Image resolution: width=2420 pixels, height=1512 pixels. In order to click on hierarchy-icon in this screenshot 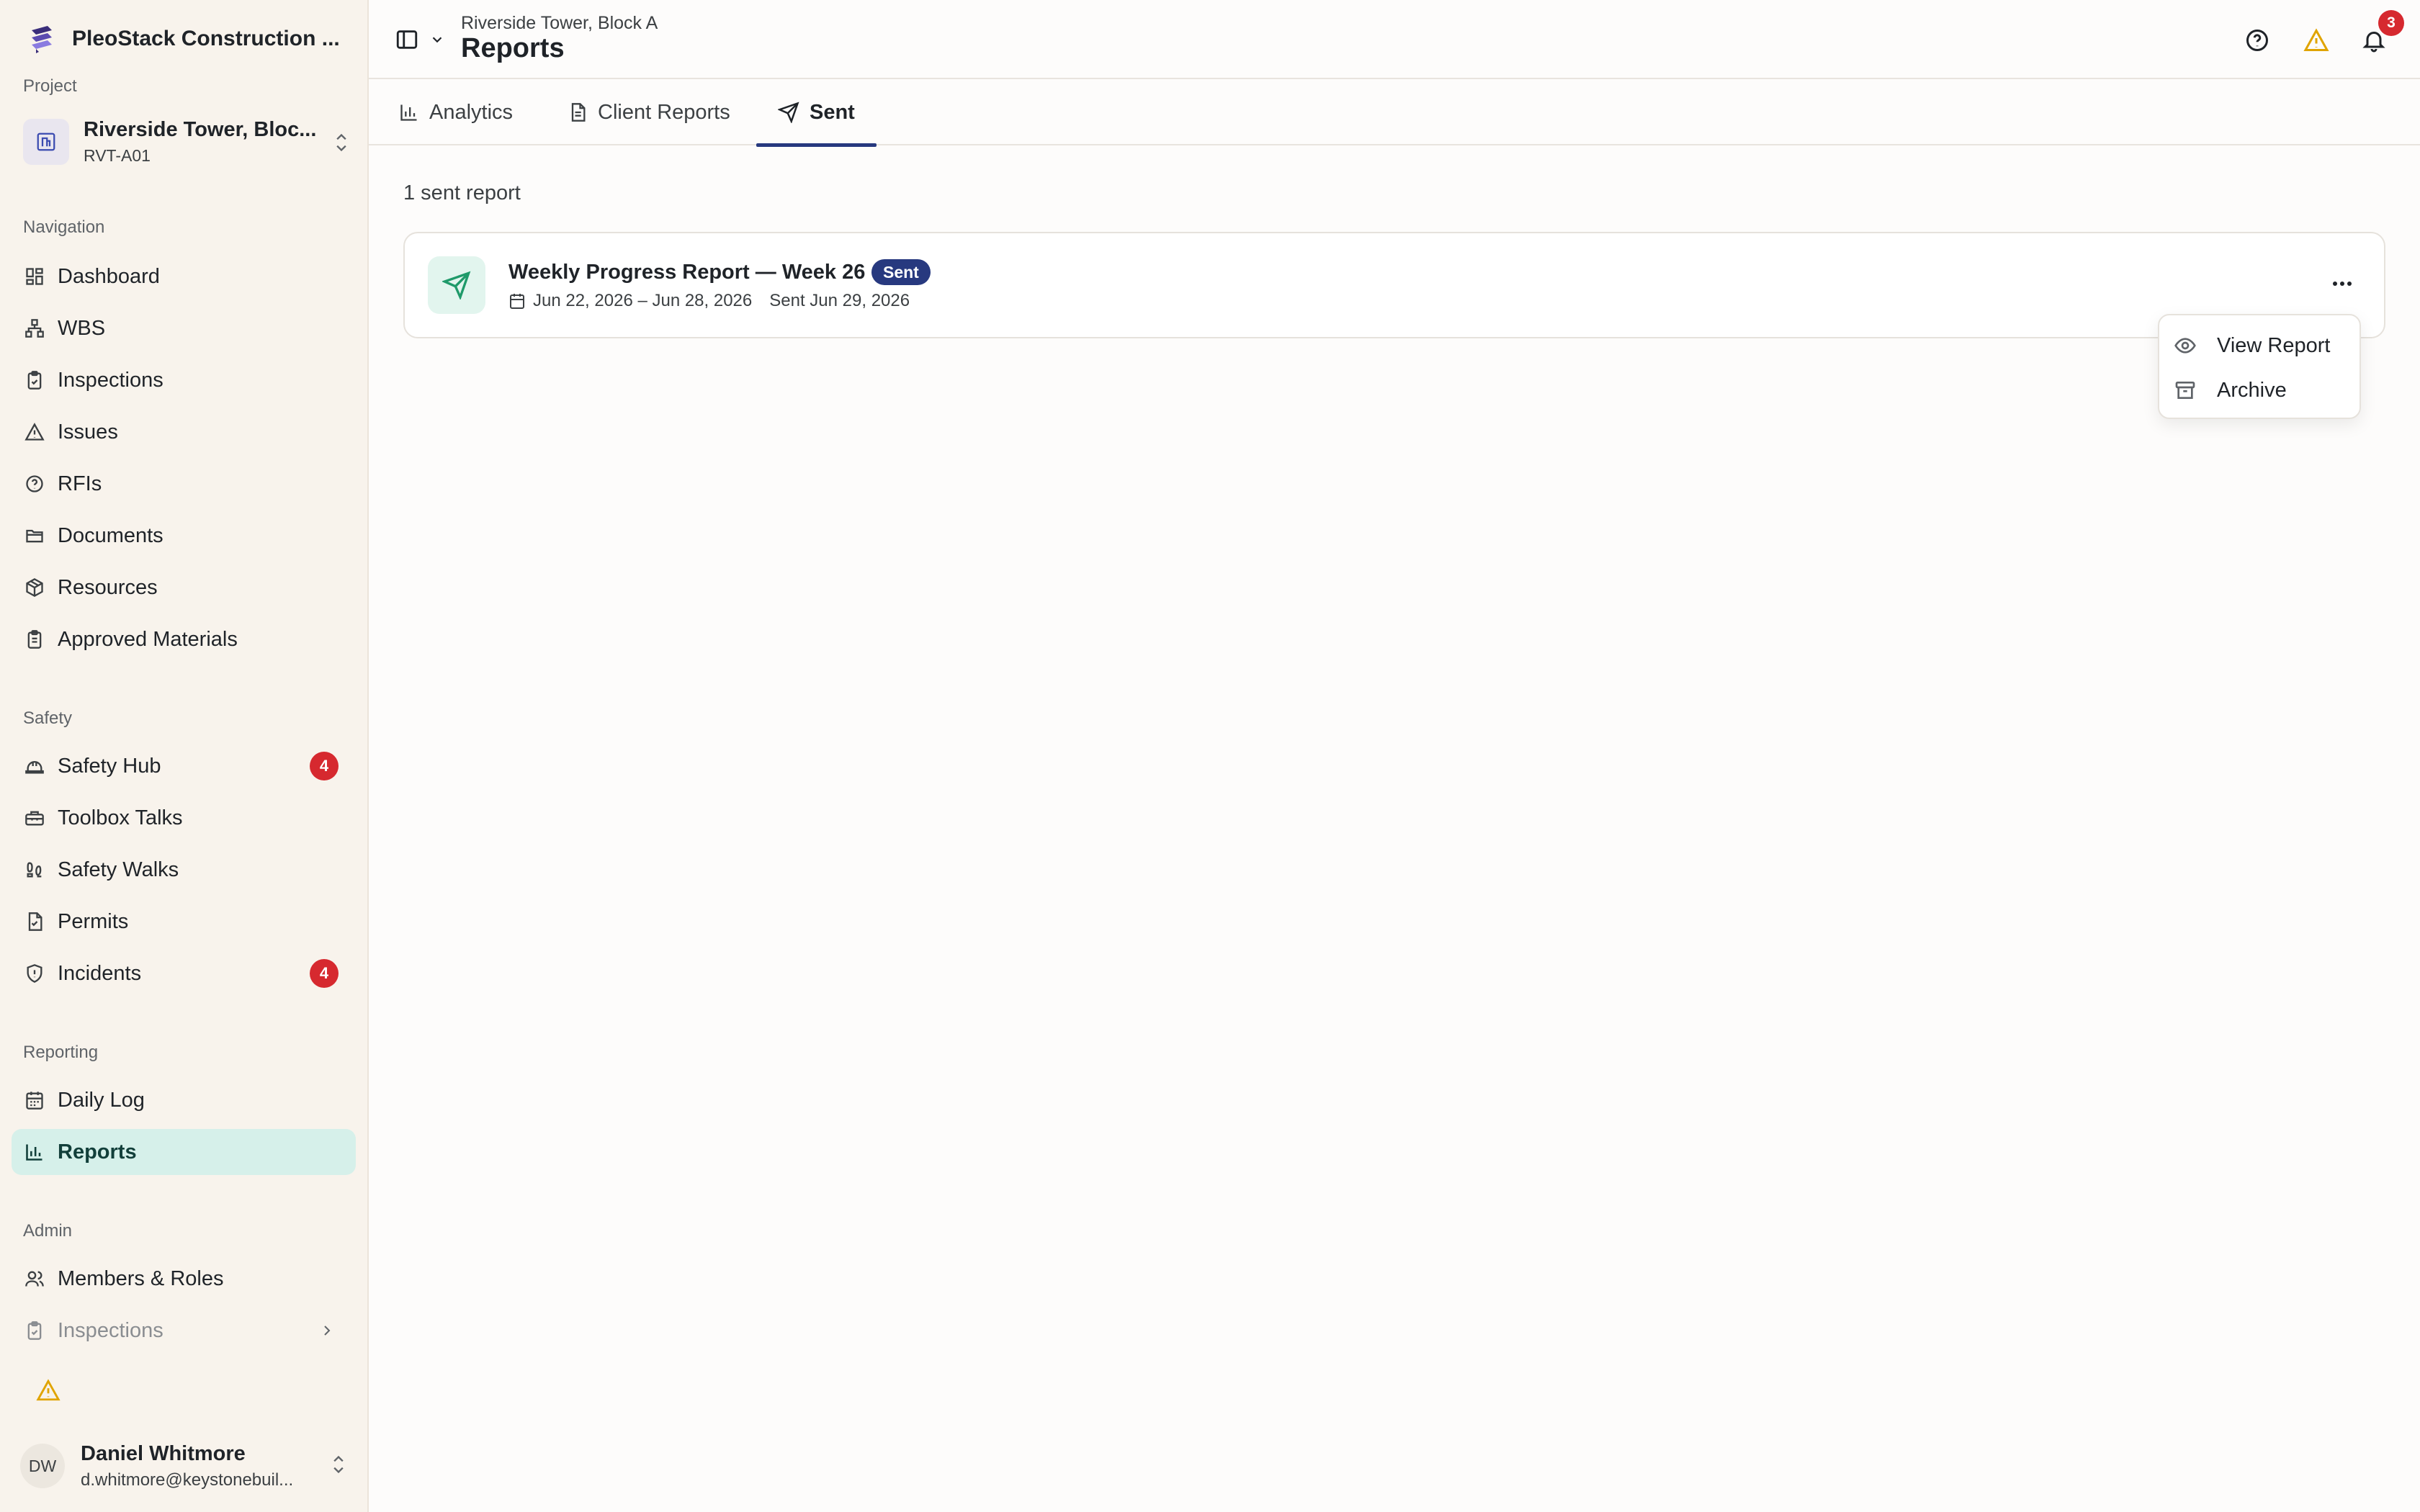, I will do `click(34, 328)`.